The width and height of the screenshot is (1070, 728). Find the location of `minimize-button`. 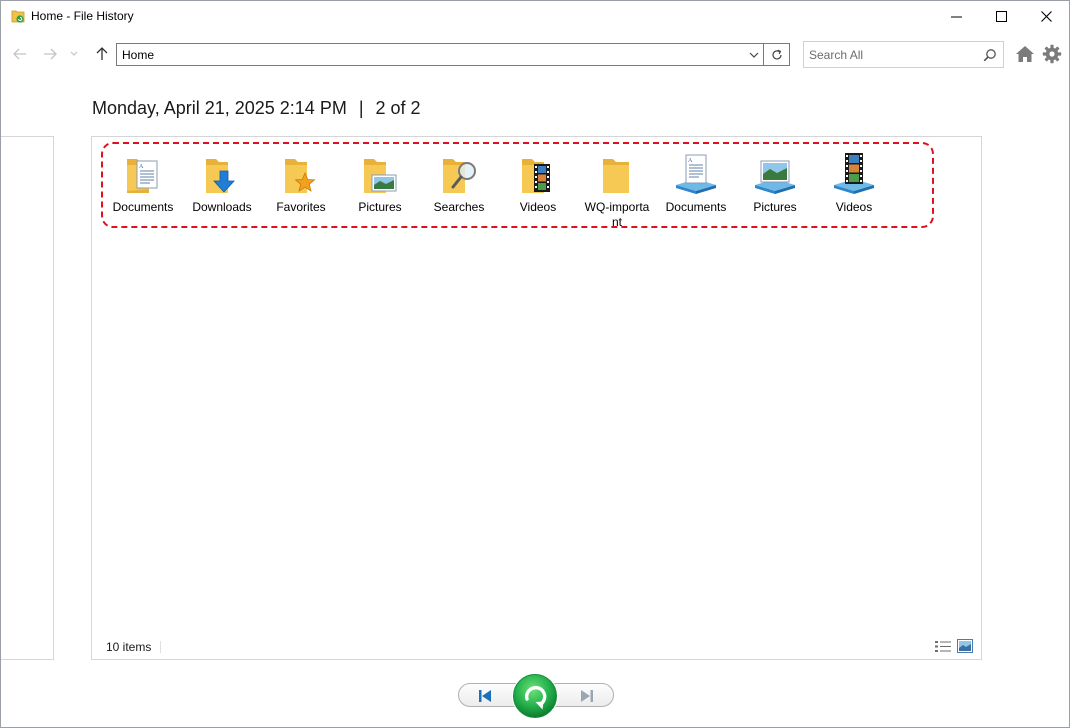

minimize-button is located at coordinates (956, 16).